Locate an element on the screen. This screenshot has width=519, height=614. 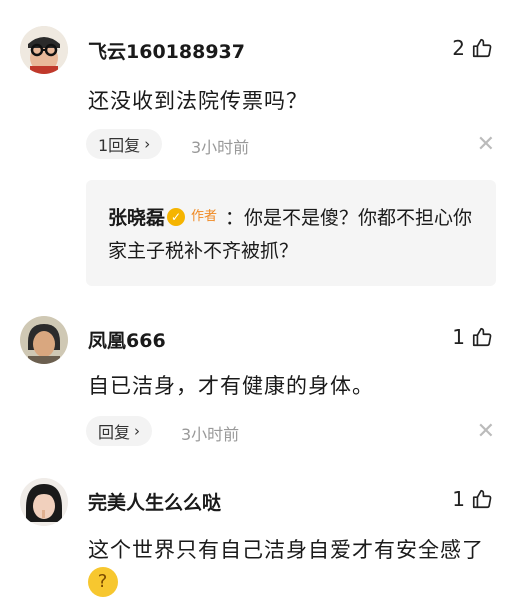
author-badge: 作者 is located at coordinates (204, 216).